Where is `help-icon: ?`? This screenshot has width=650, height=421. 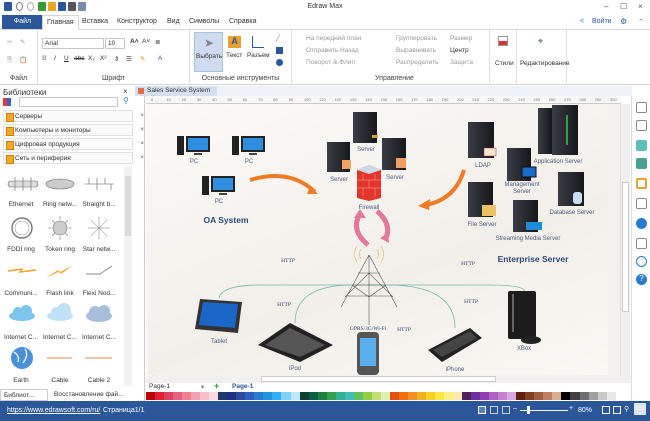
help-icon: ? is located at coordinates (641, 279).